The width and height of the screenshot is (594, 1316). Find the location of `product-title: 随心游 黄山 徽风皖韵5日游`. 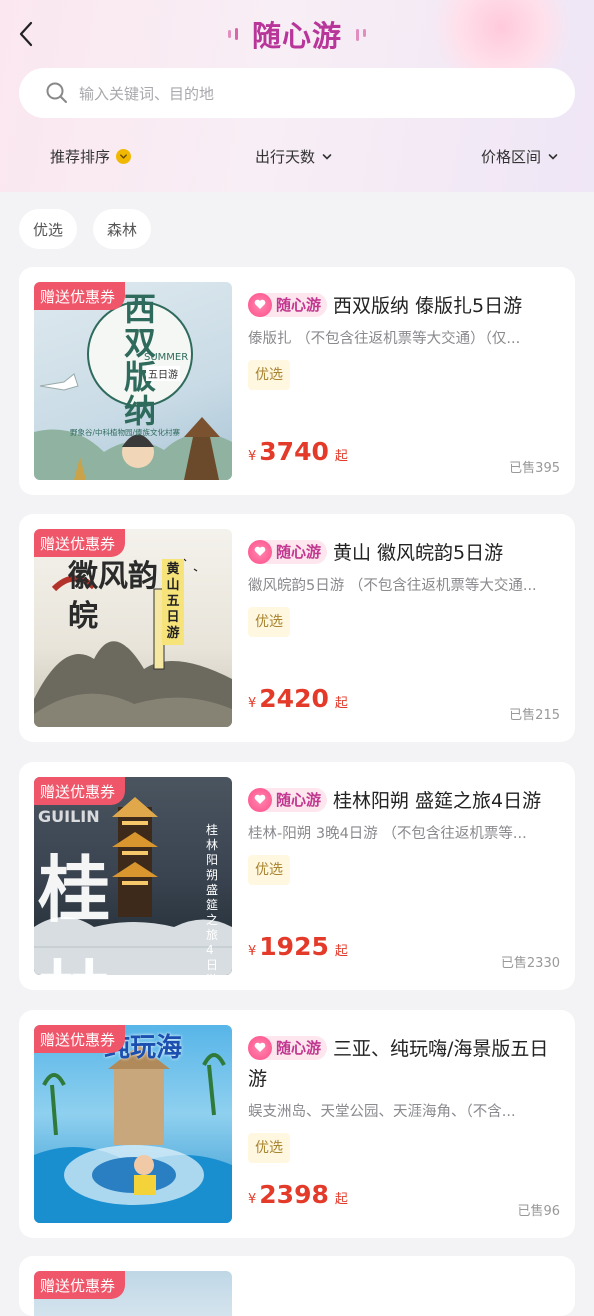

product-title: 随心游 黄山 徽风皖韵5日游 is located at coordinates (404, 553).